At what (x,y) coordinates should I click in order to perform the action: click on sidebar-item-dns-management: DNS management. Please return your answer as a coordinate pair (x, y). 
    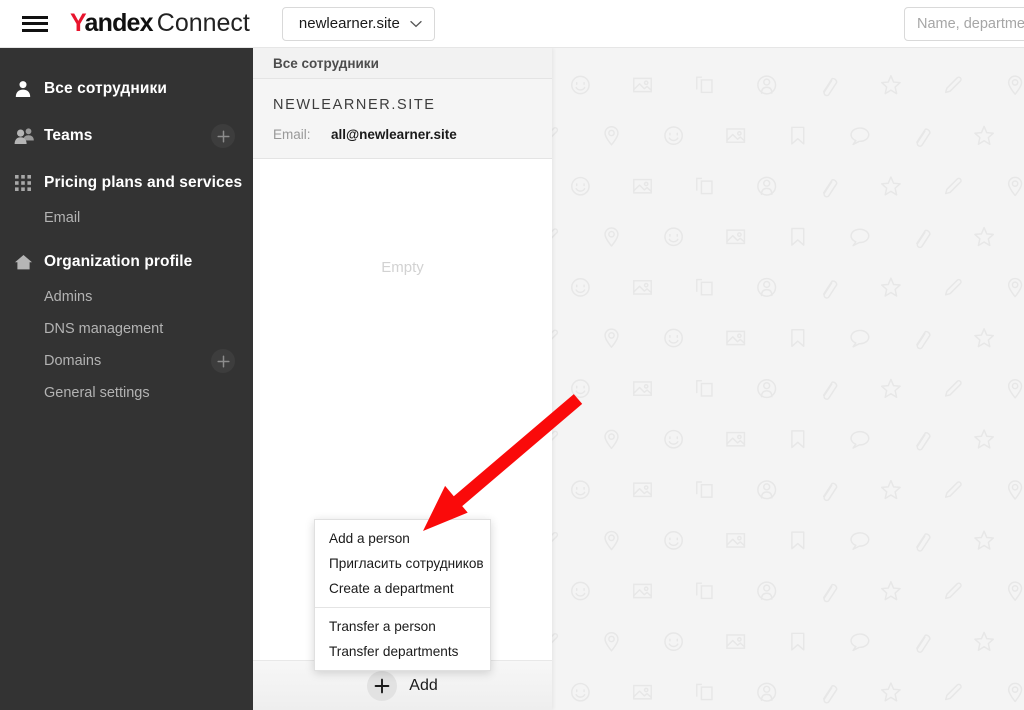
    Looking at the image, I should click on (126, 329).